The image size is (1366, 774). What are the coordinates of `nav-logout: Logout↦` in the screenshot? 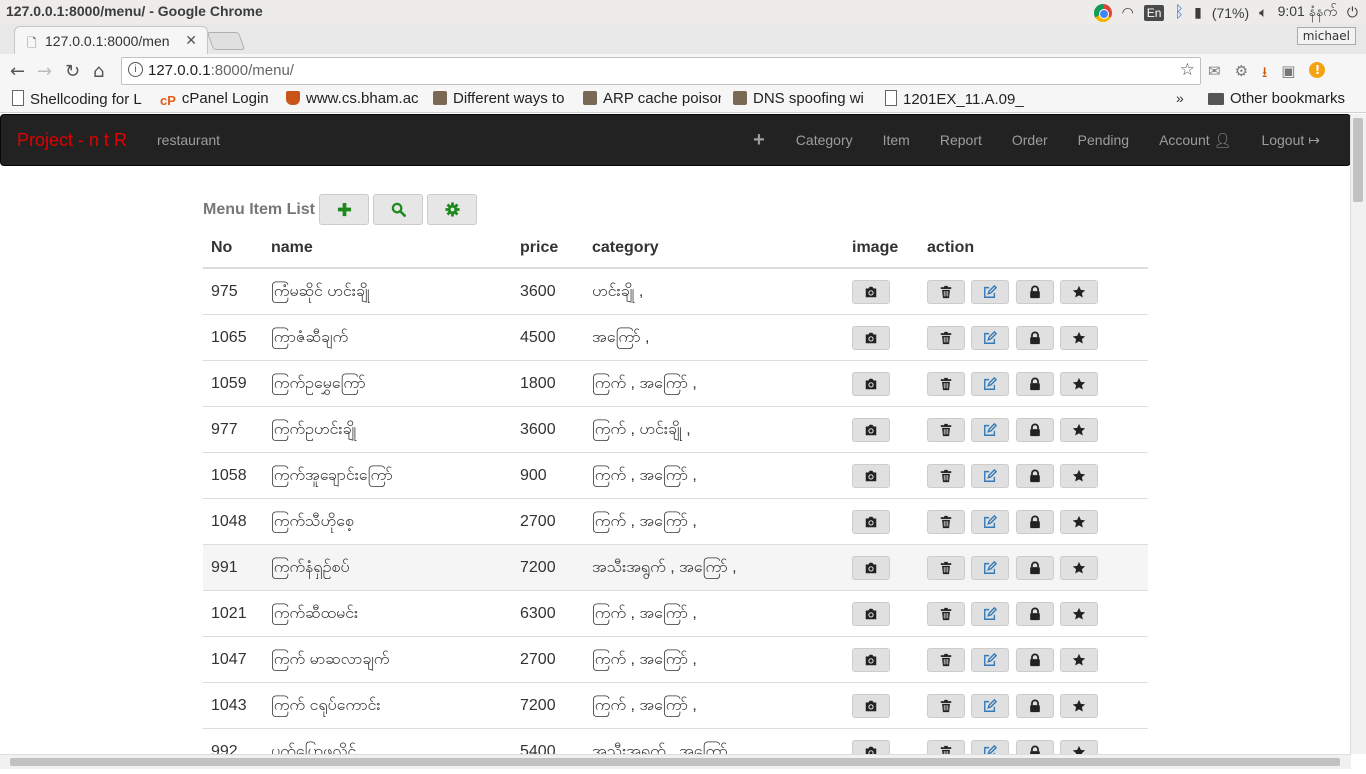 It's located at (1298, 140).